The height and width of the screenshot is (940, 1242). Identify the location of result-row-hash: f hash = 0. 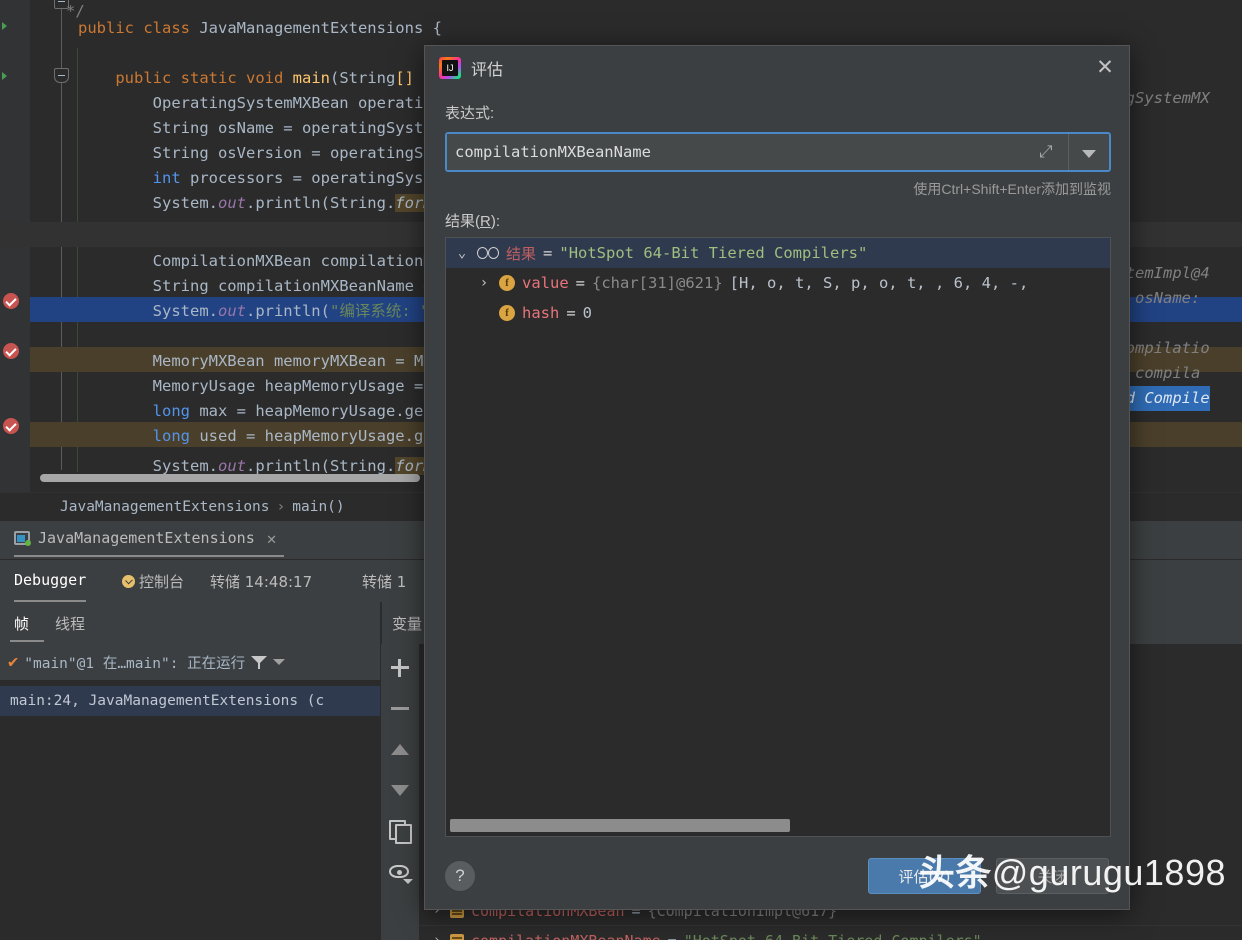
(778, 313).